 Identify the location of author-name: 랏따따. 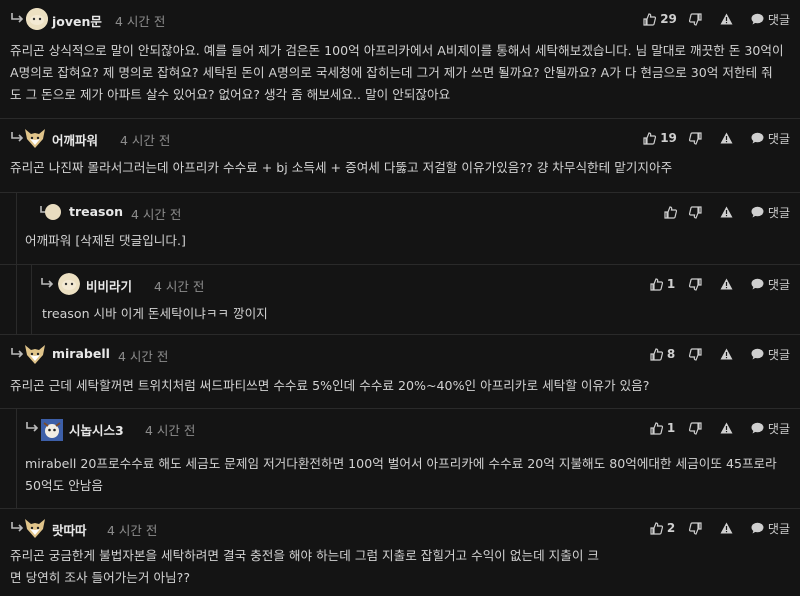
(69, 529).